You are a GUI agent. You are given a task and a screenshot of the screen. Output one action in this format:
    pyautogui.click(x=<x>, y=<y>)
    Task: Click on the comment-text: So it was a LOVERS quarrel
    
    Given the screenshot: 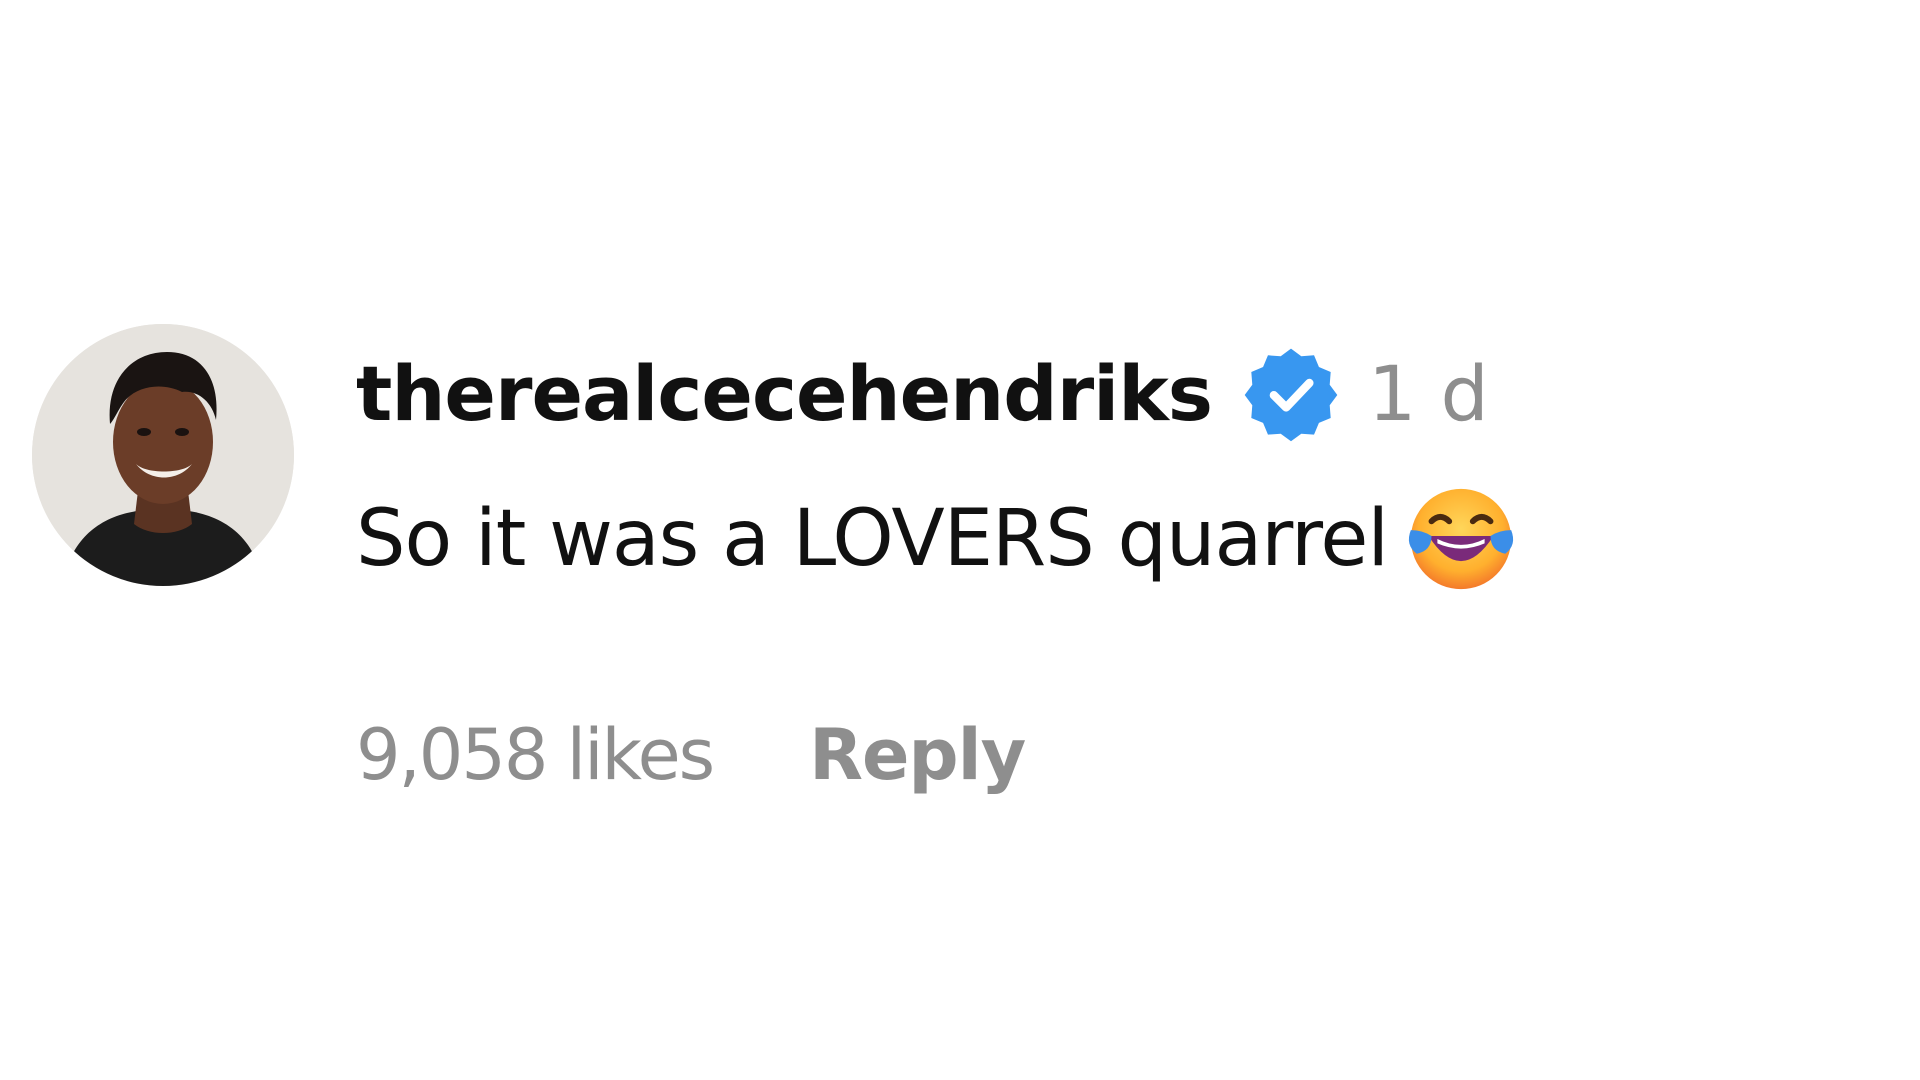 What is the action you would take?
    pyautogui.click(x=938, y=539)
    